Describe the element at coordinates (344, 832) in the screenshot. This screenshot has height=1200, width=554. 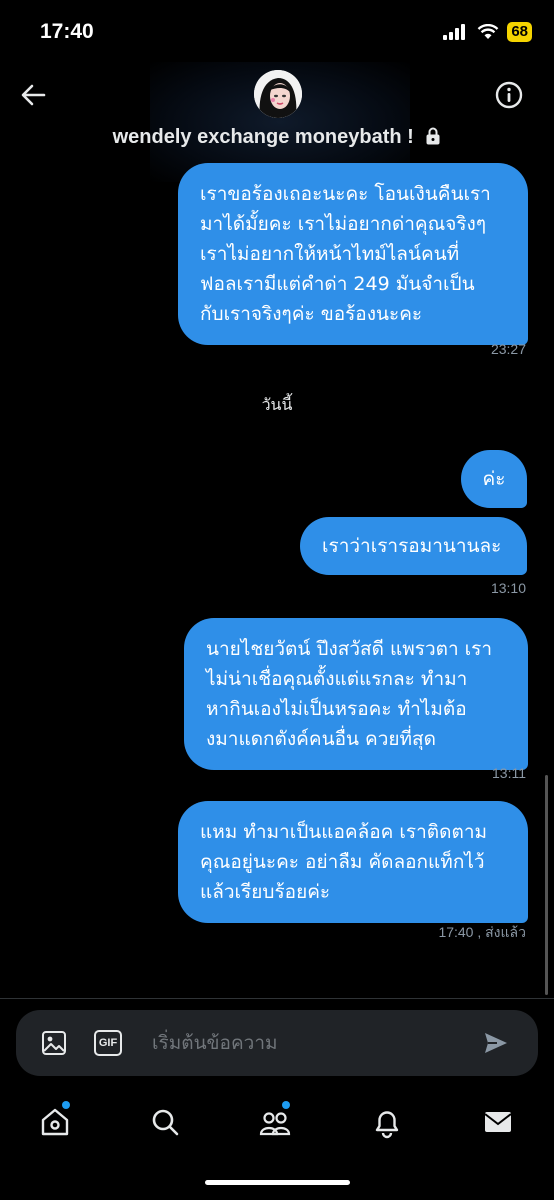
I see `message-line: แหม ทำมาเป็นแอคล้อค เราติดตาม` at that location.